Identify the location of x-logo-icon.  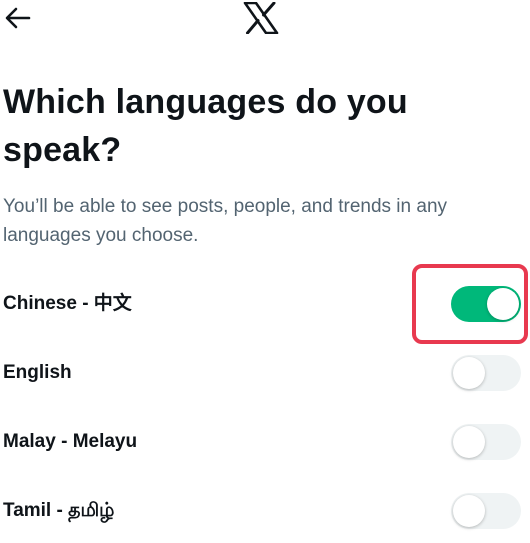
(261, 18).